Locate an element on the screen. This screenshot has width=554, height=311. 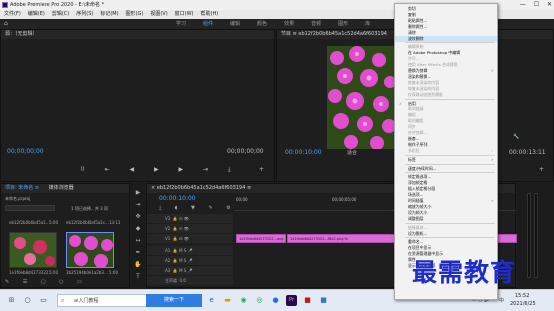
context-menu-item-label: 时间插值 is located at coordinates (416, 200).